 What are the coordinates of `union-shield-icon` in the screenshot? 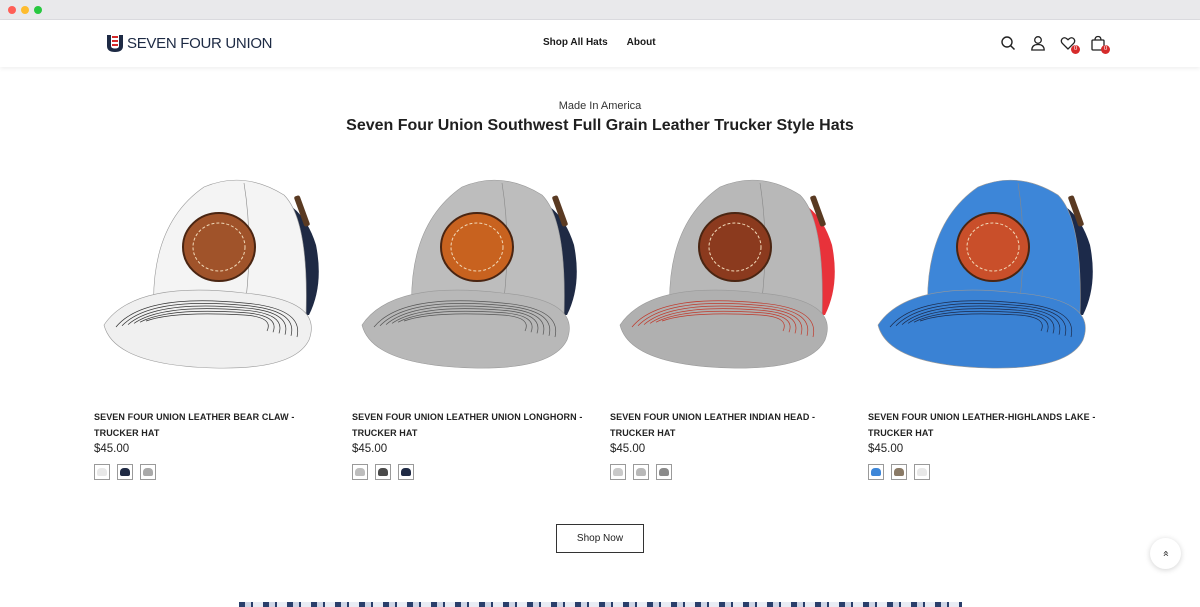 It's located at (115, 43).